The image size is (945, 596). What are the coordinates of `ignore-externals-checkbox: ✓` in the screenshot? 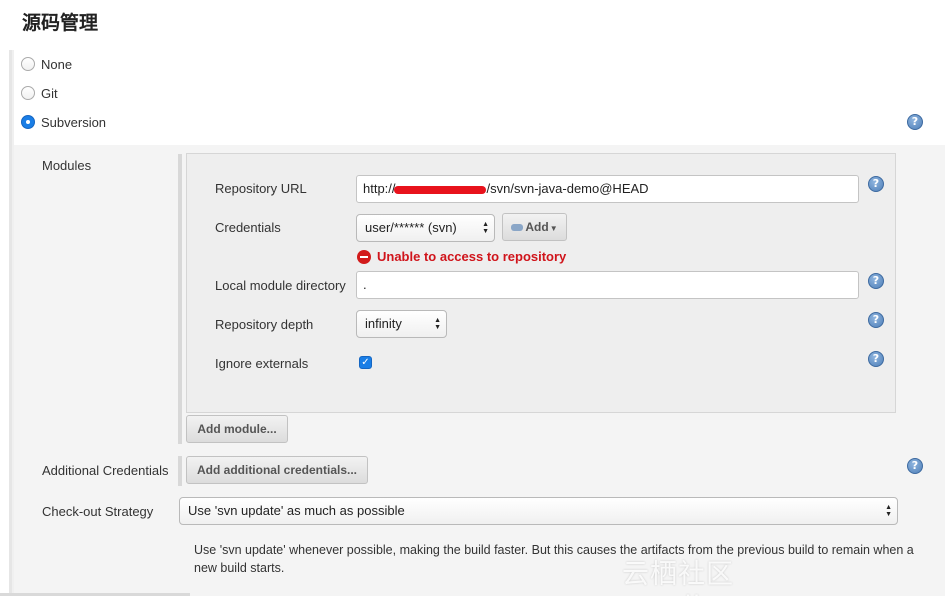 It's located at (365, 362).